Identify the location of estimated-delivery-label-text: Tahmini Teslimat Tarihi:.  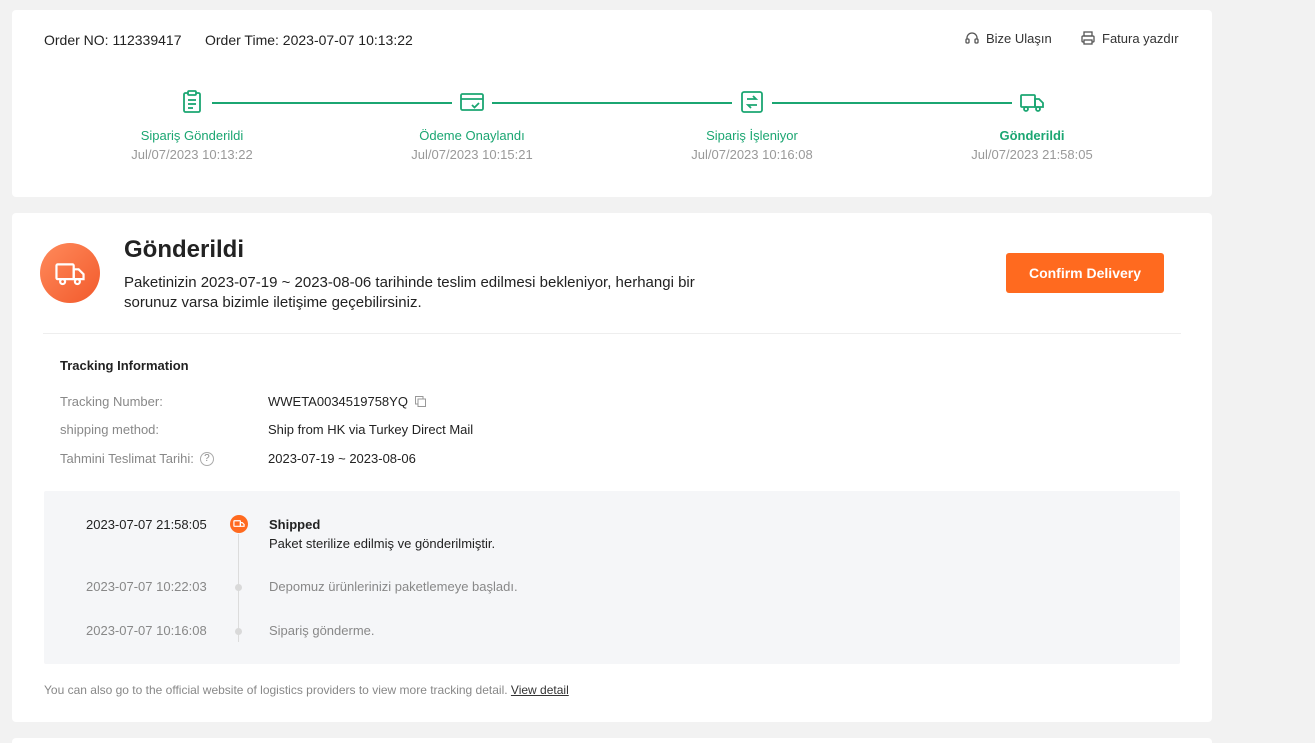
(127, 458).